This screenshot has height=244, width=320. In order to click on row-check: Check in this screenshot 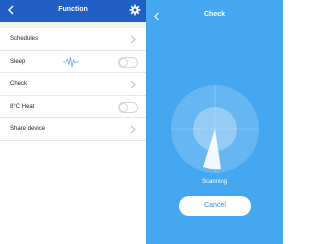, I will do `click(73, 84)`.